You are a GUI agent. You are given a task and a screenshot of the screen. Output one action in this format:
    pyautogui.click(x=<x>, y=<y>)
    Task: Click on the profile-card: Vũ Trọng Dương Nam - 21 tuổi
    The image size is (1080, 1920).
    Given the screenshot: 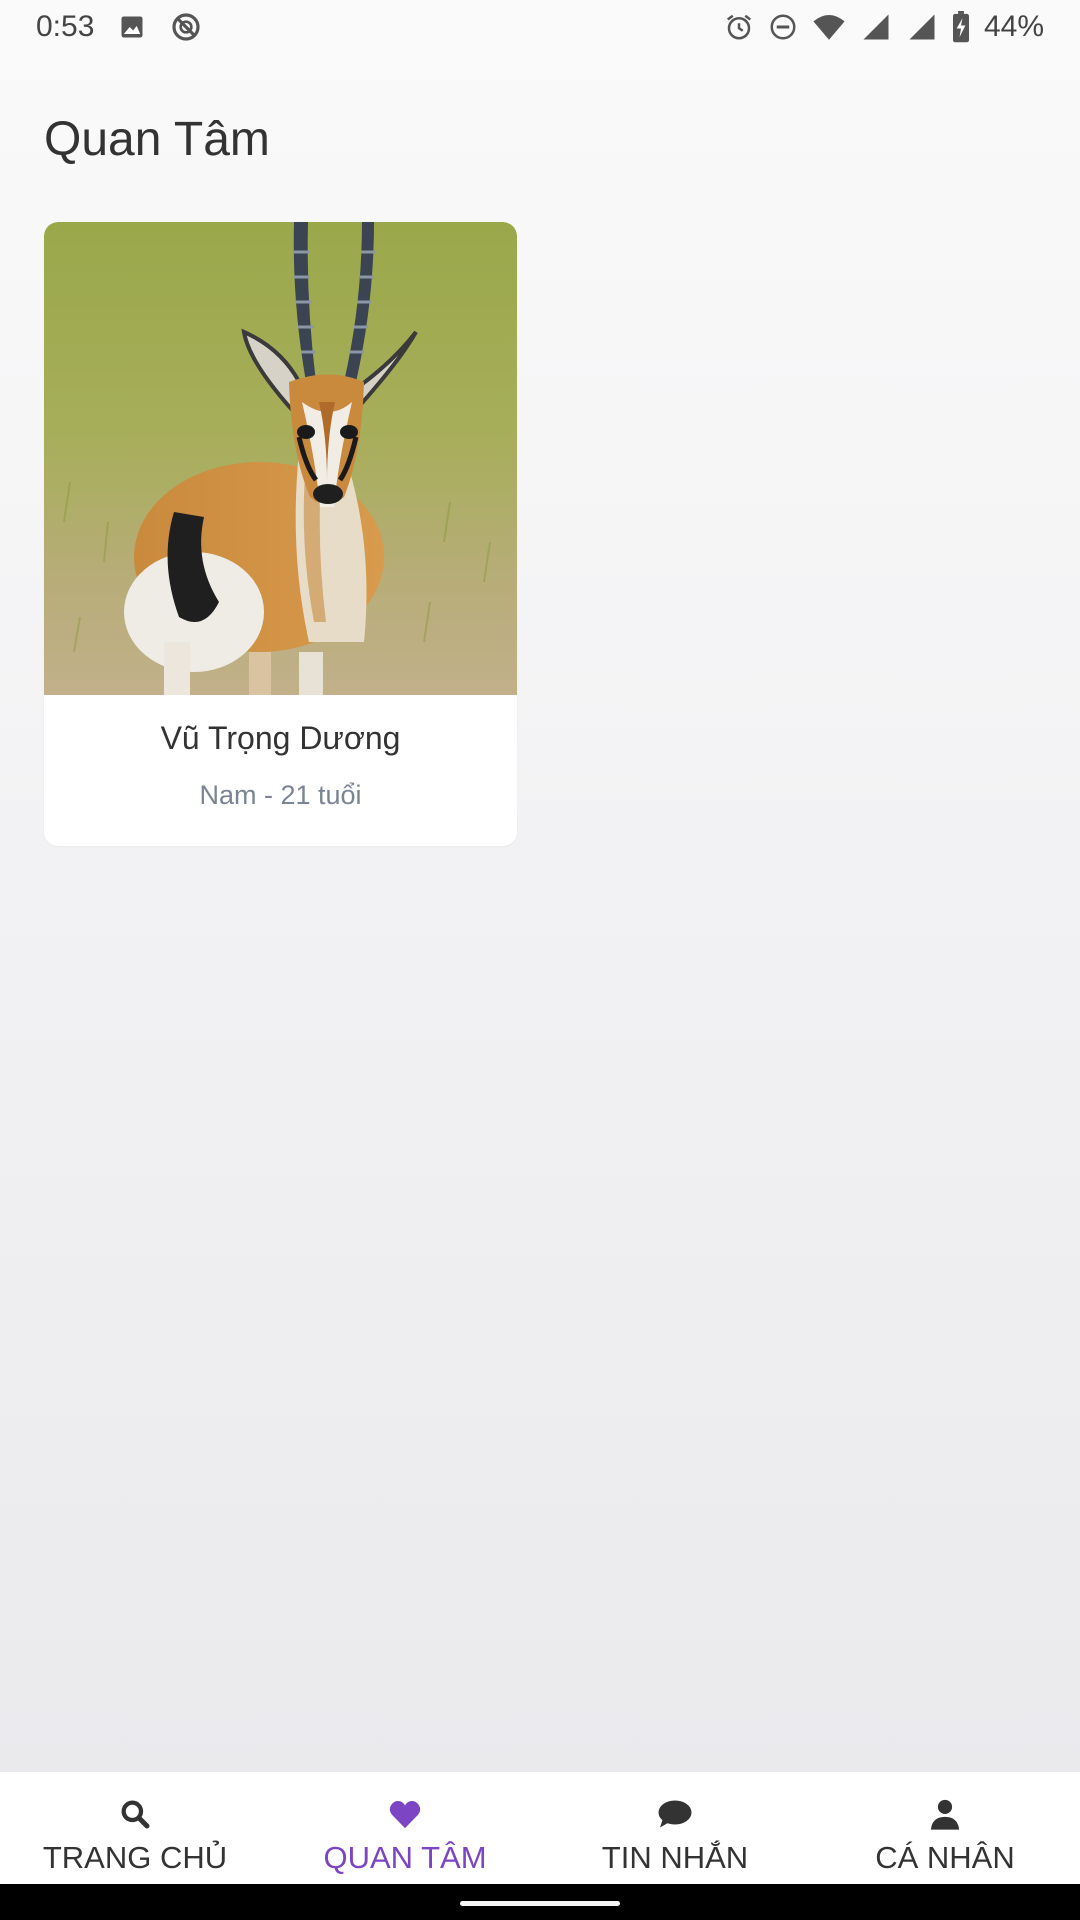 What is the action you would take?
    pyautogui.click(x=280, y=534)
    